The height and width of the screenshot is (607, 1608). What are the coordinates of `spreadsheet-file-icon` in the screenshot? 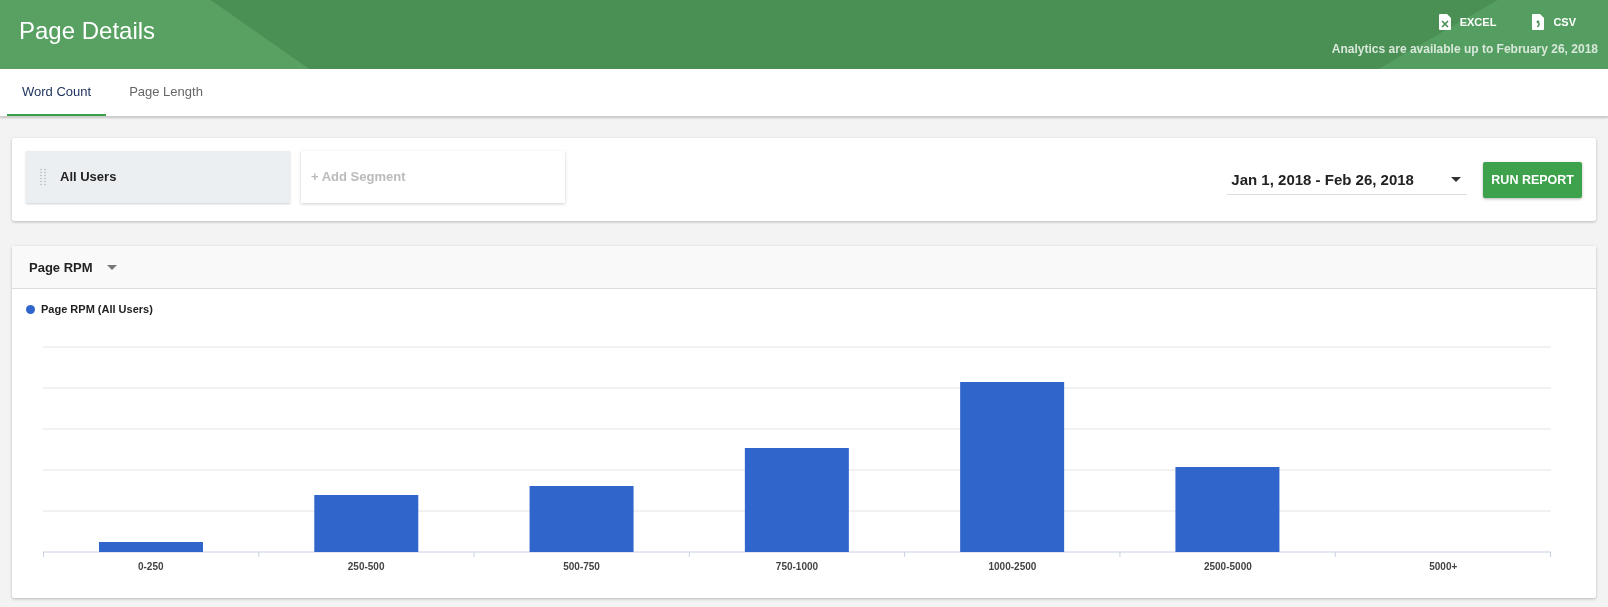 It's located at (1444, 22).